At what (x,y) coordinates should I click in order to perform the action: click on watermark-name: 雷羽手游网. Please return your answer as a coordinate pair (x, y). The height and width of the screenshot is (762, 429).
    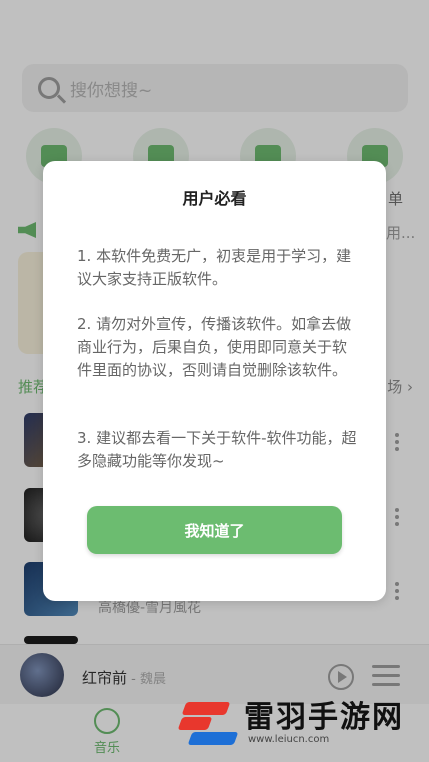
    Looking at the image, I should click on (324, 717).